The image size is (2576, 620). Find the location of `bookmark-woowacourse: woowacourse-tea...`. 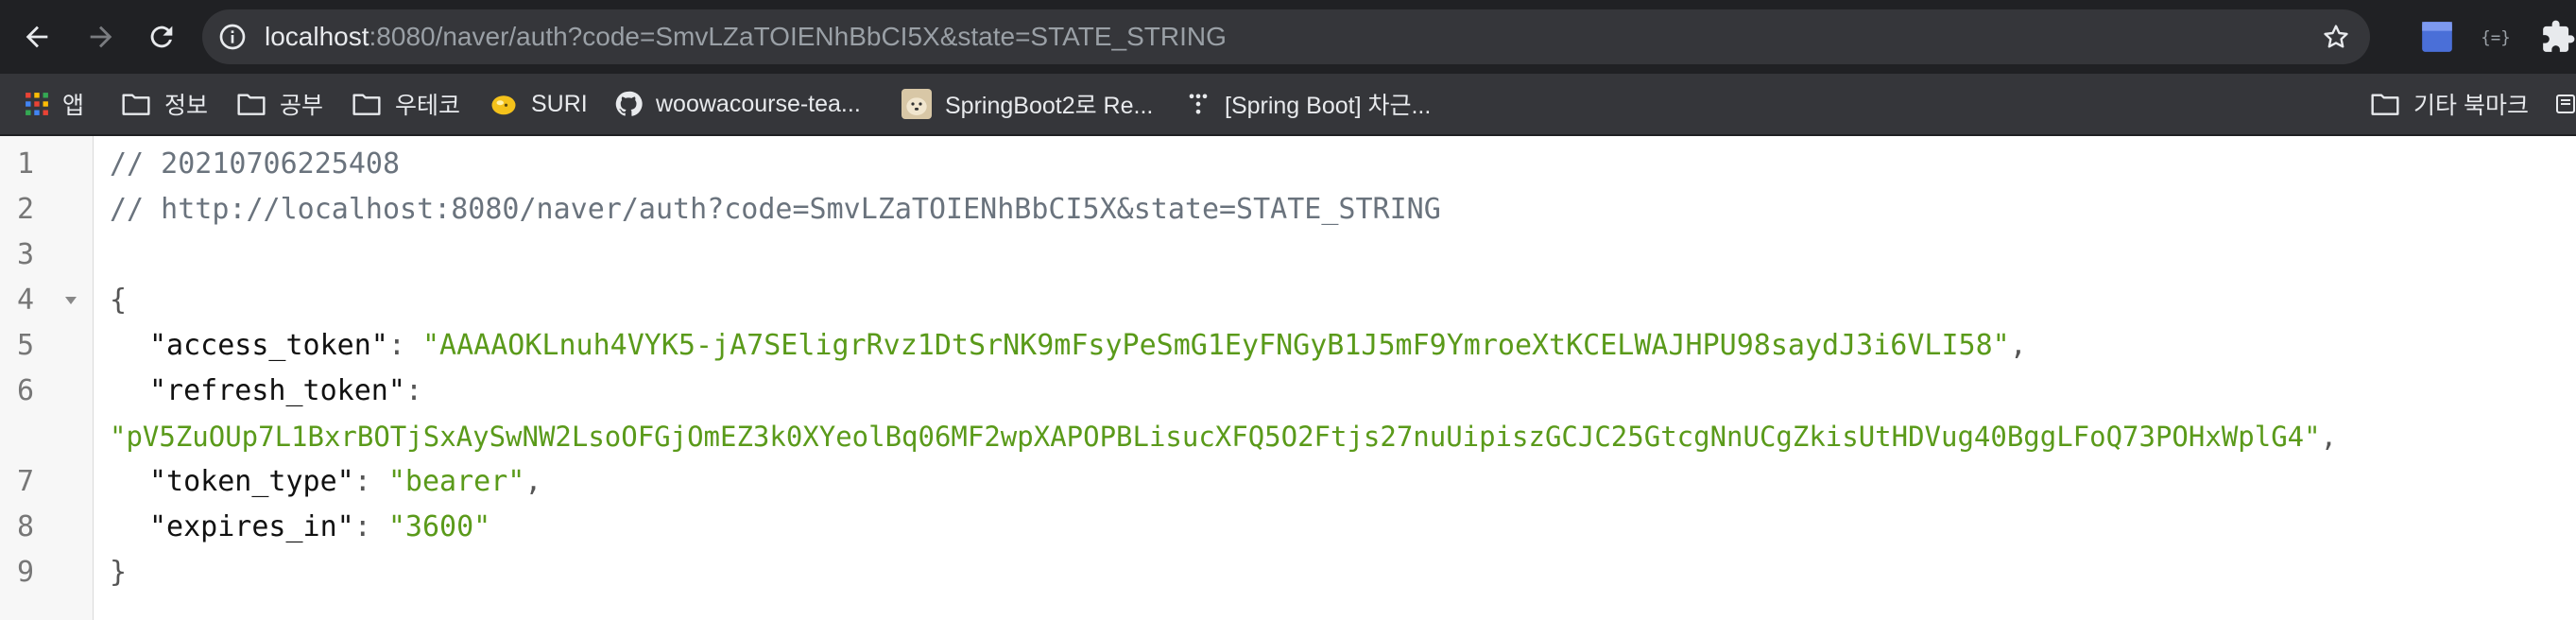

bookmark-woowacourse: woowacourse-tea... is located at coordinates (737, 104).